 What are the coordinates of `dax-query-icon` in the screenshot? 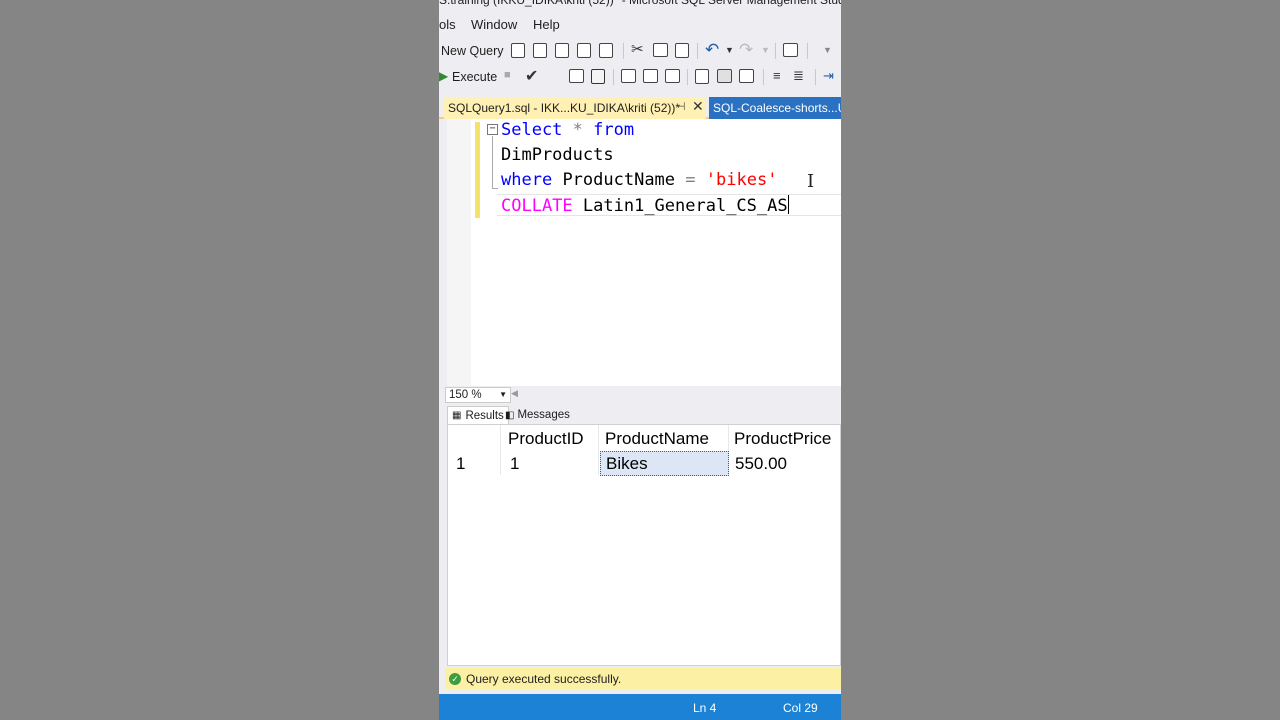 It's located at (584, 50).